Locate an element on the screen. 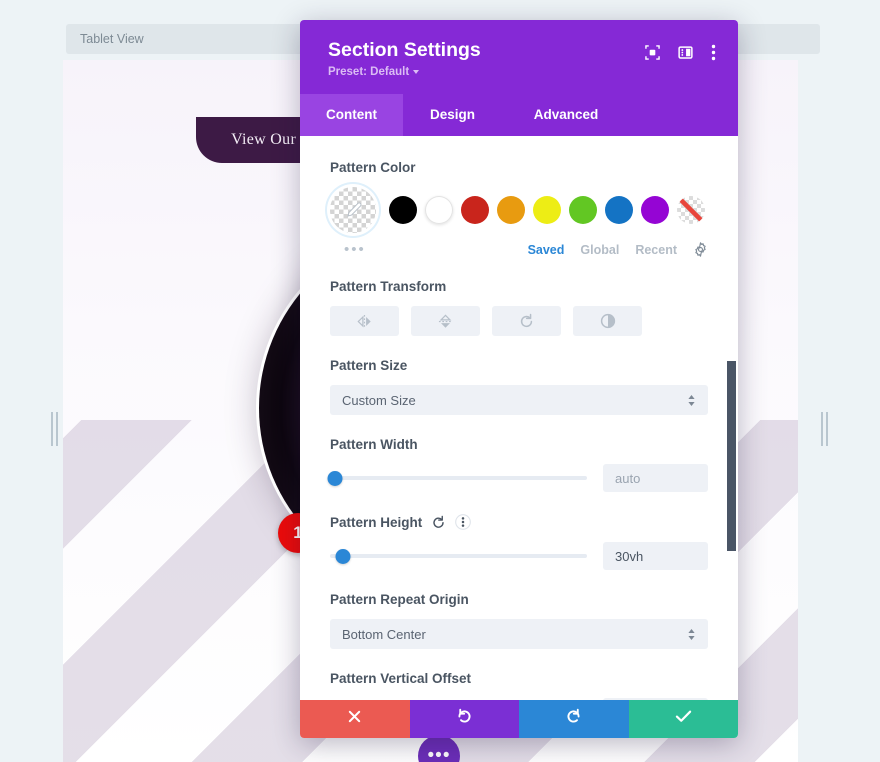 This screenshot has width=880, height=762. pattern-width-row: auto is located at coordinates (517, 478).